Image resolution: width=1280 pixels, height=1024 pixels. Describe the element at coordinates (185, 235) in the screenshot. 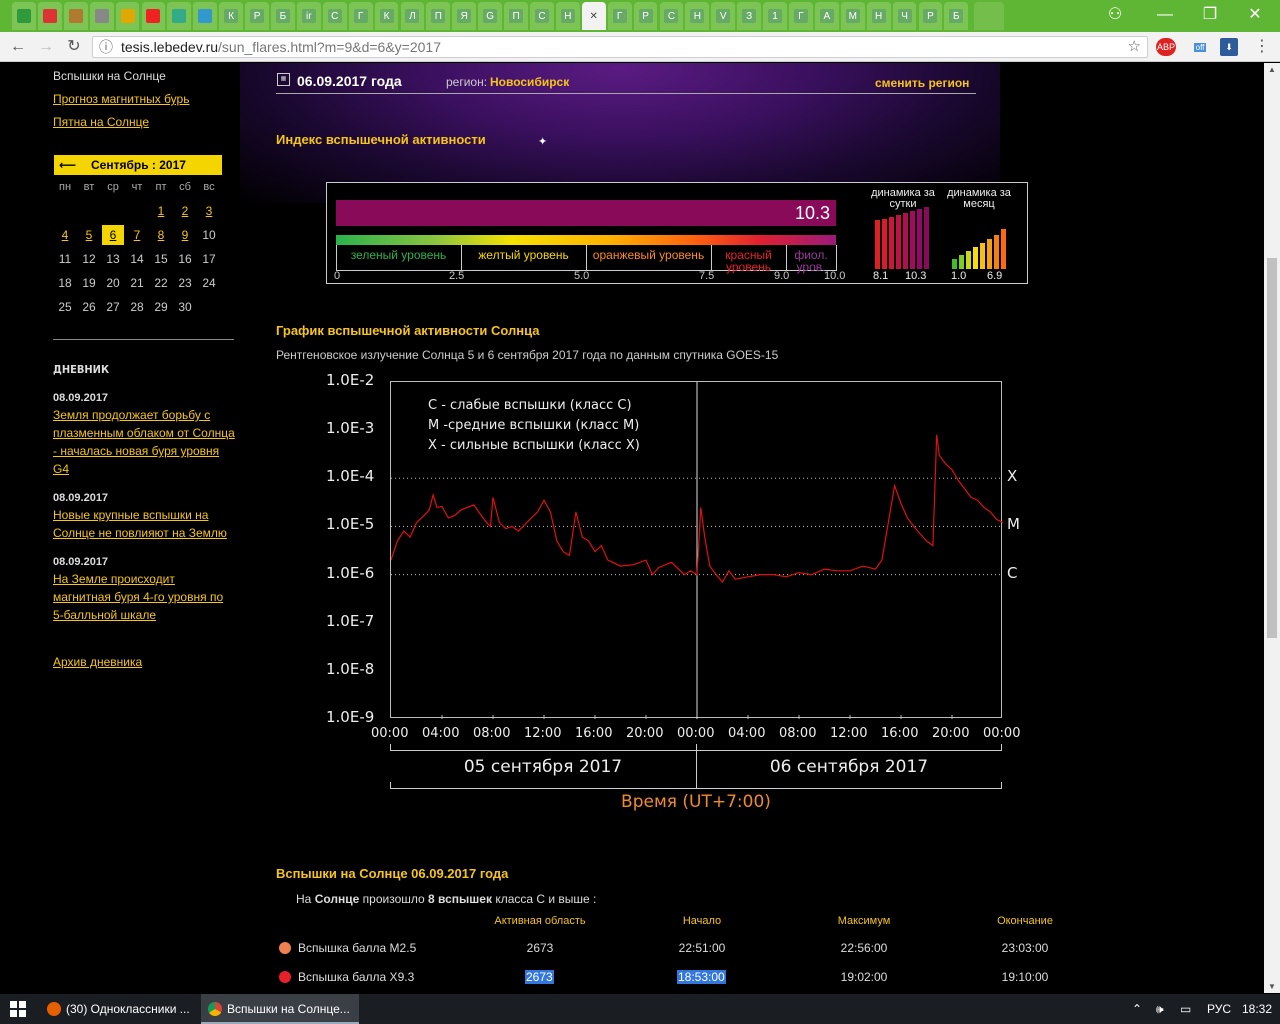

I see `calendar-day: 9` at that location.